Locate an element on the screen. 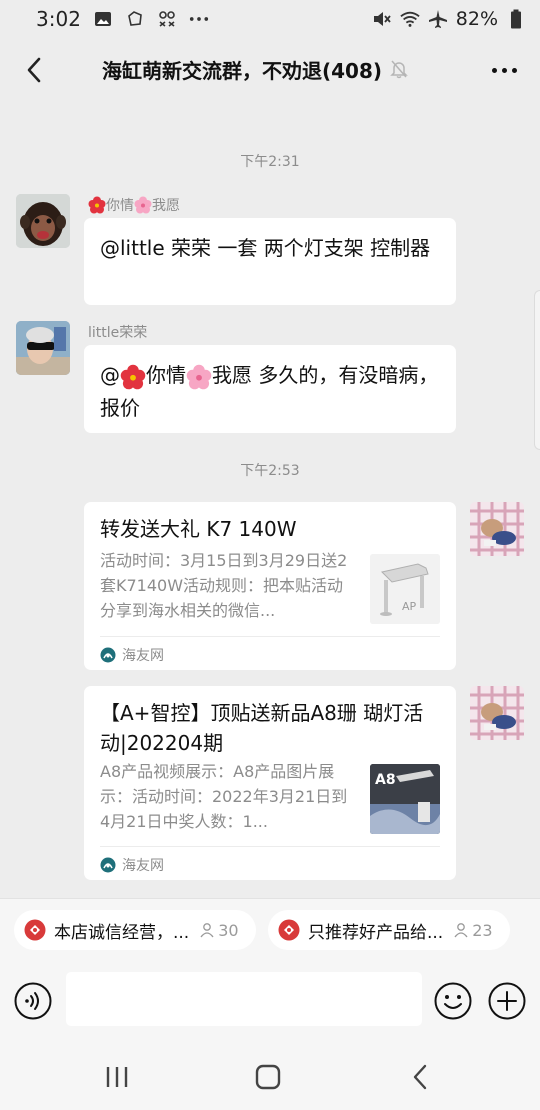 This screenshot has height=1110, width=540. message-input-bar is located at coordinates (270, 1002).